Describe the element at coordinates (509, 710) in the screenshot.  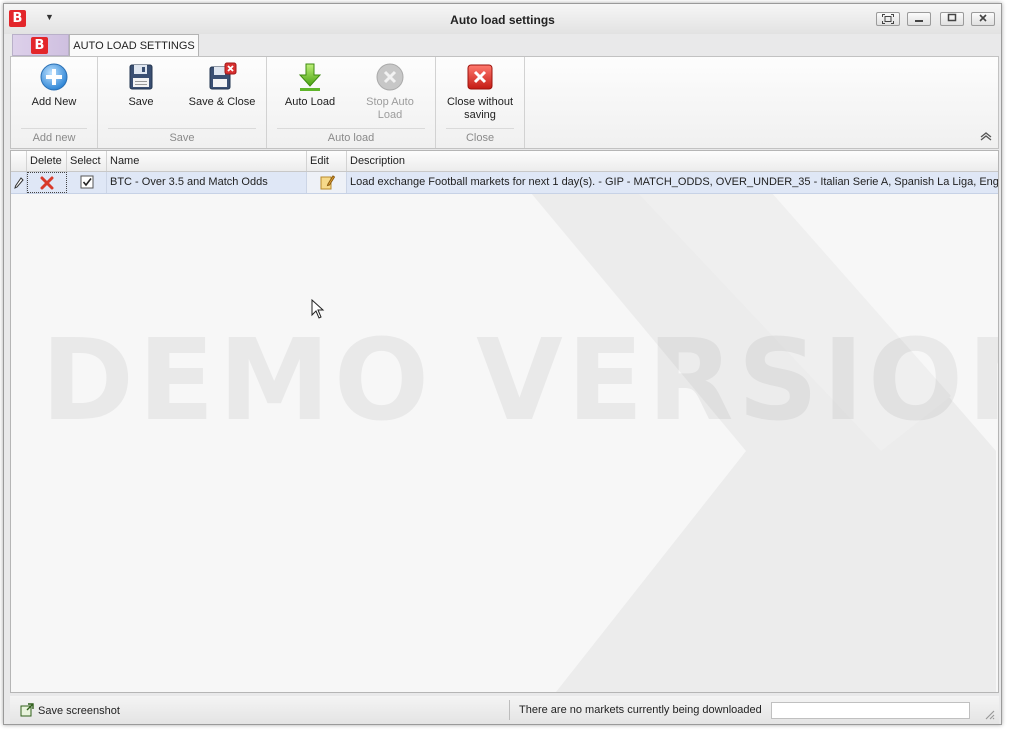
I see `status-separator` at that location.